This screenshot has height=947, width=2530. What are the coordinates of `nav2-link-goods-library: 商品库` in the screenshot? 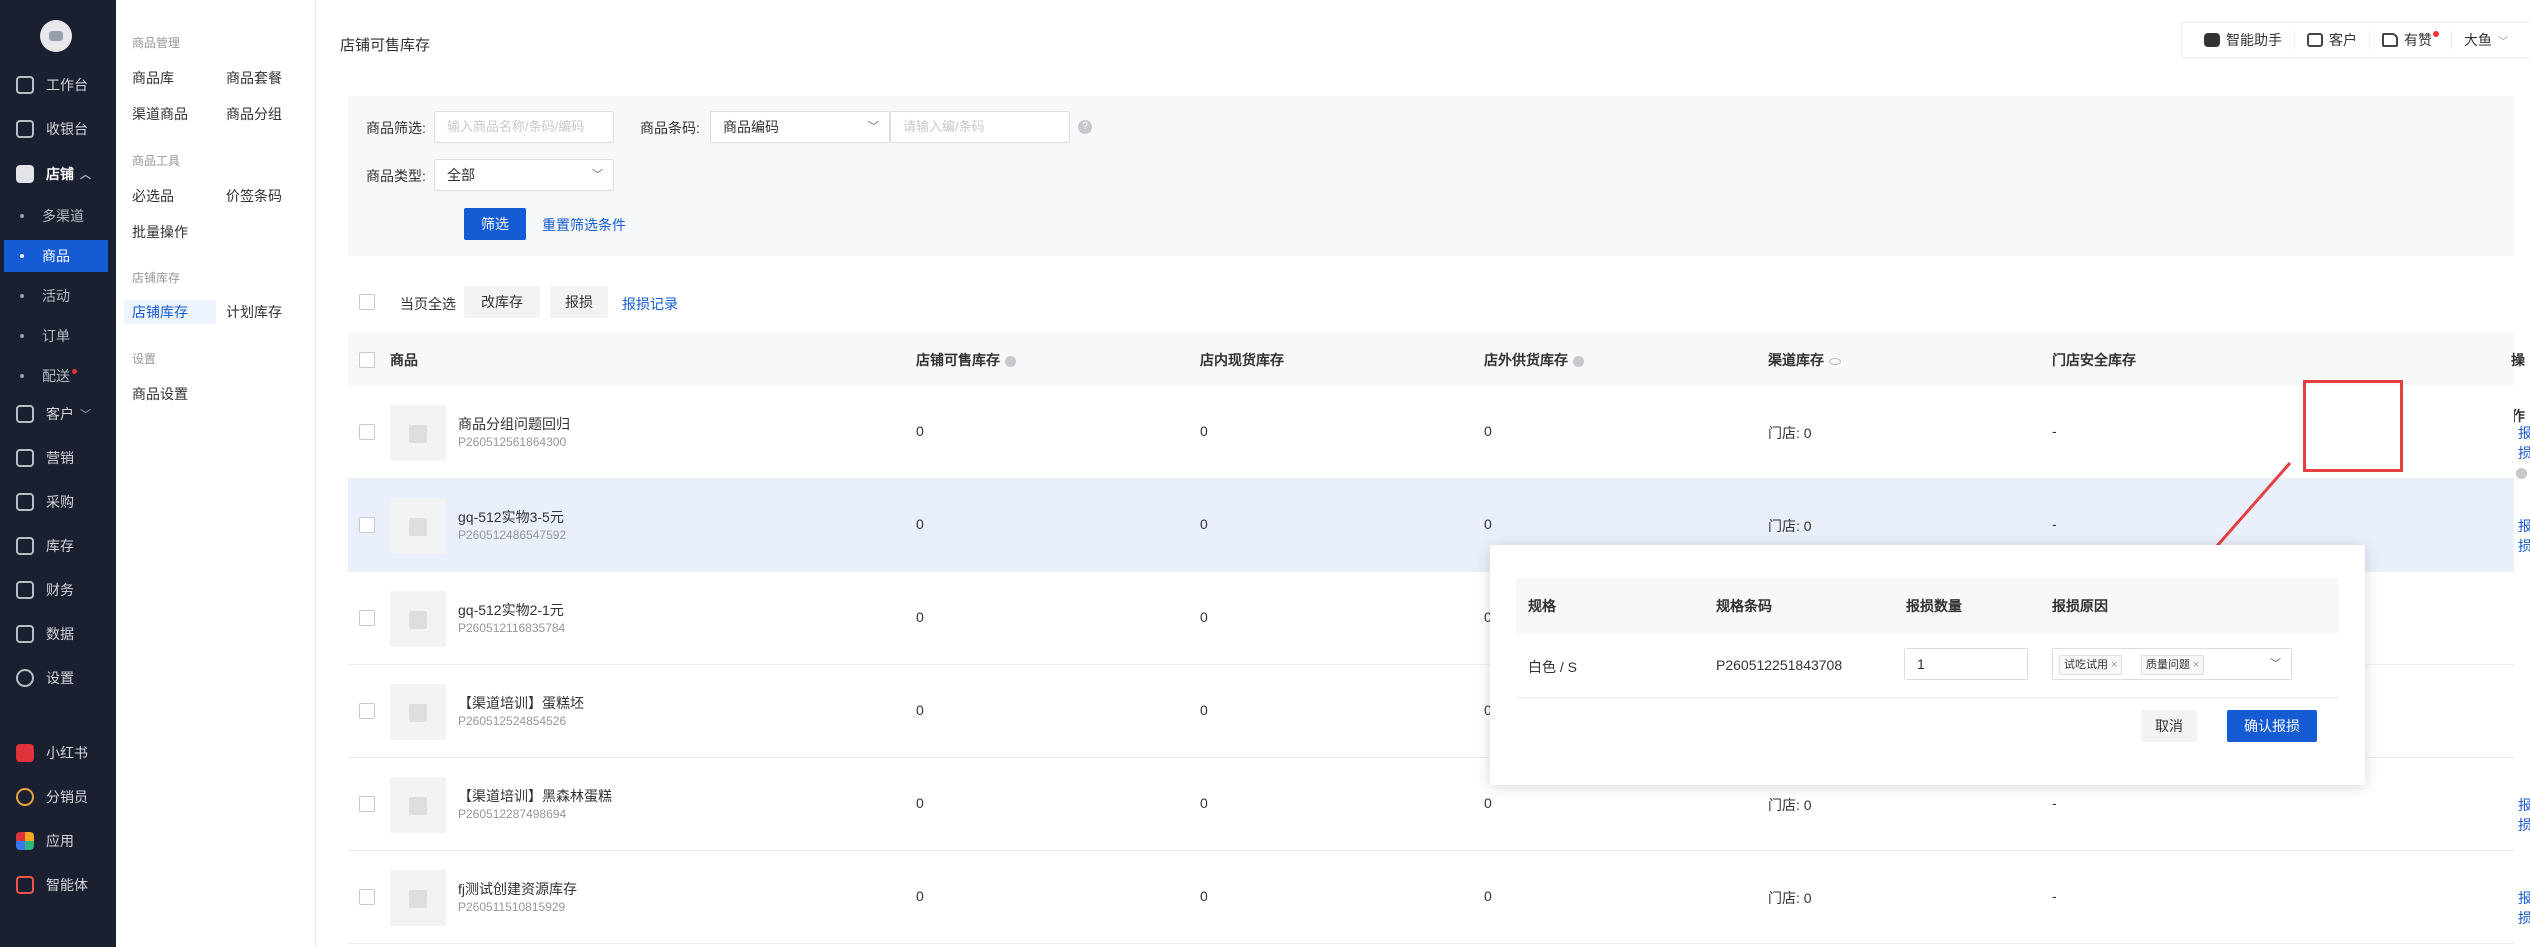 It's located at (153, 78).